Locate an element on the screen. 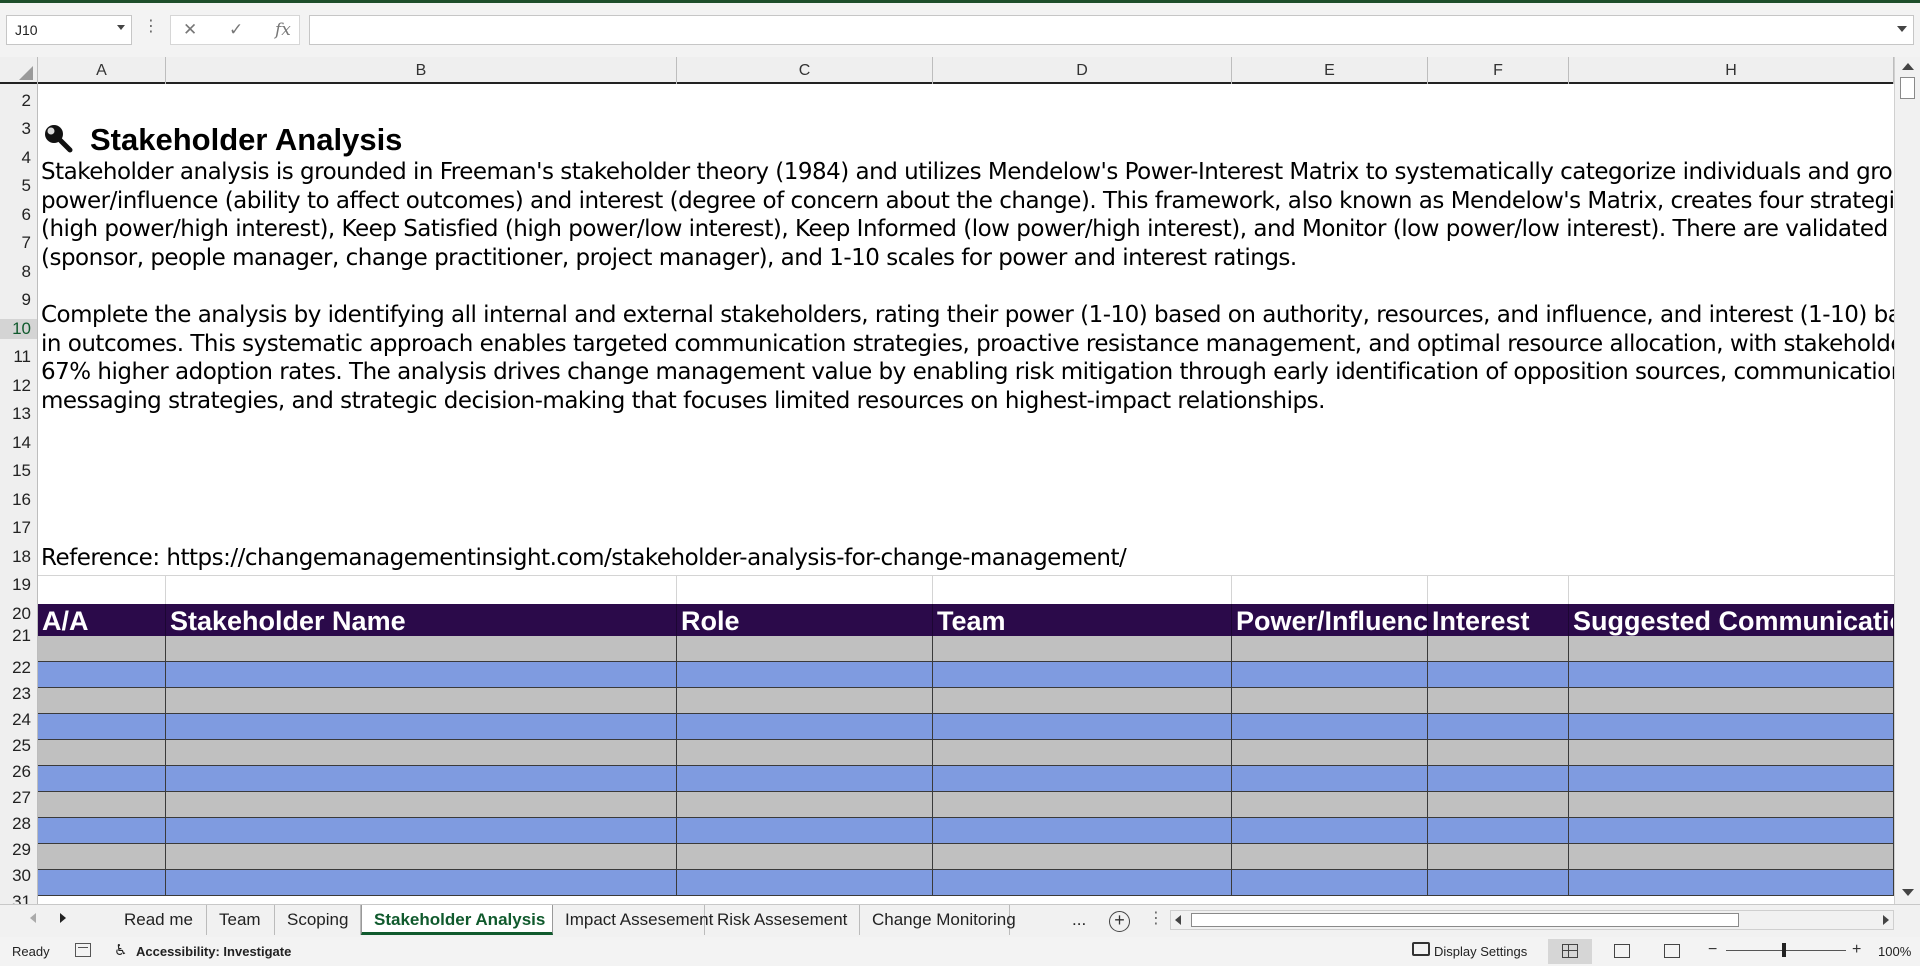  row-header-11: 11 is located at coordinates (18, 357).